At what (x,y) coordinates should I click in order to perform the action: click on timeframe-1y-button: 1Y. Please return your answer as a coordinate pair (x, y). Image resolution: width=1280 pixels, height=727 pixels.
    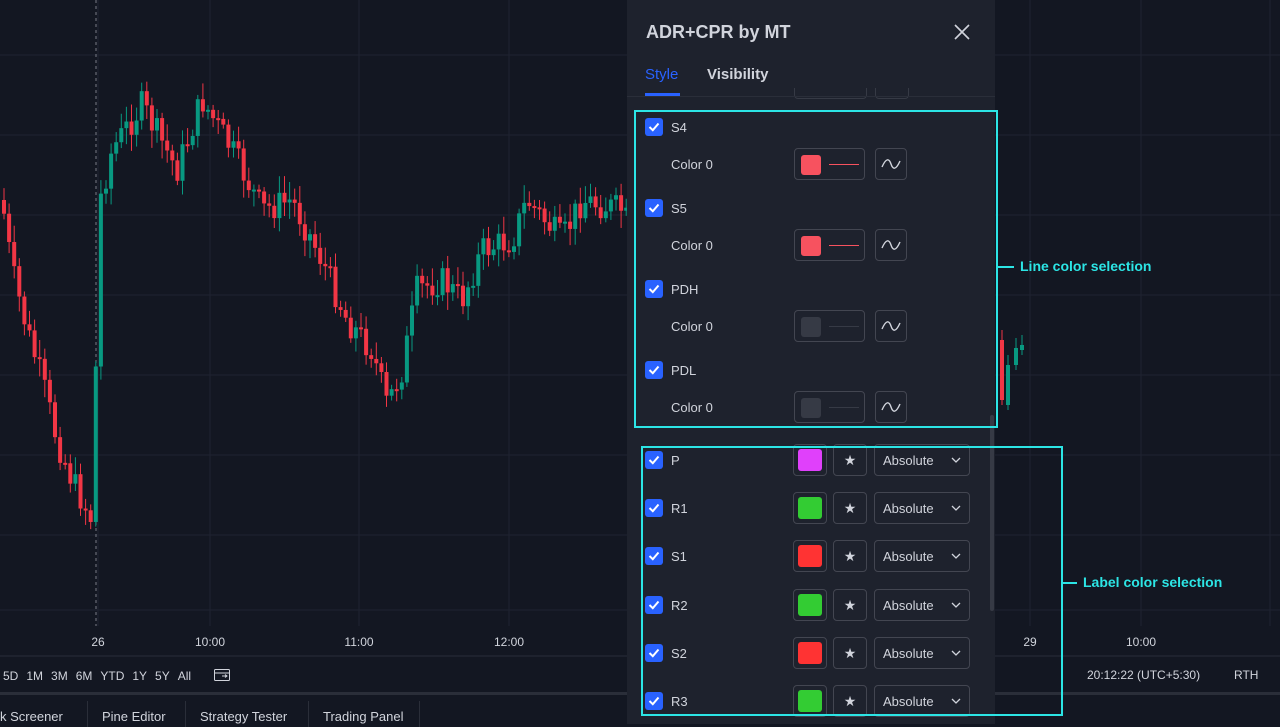
    Looking at the image, I should click on (139, 676).